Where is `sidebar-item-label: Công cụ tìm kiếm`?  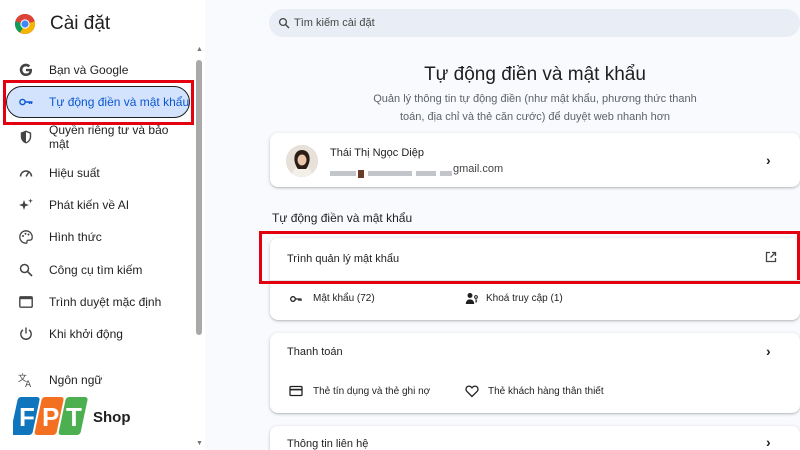
sidebar-item-label: Công cụ tìm kiếm is located at coordinates (96, 270).